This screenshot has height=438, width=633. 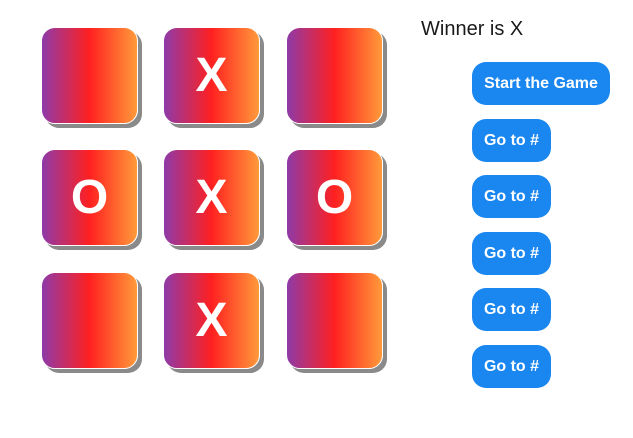 What do you see at coordinates (89, 197) in the screenshot?
I see `board-square-4: O` at bounding box center [89, 197].